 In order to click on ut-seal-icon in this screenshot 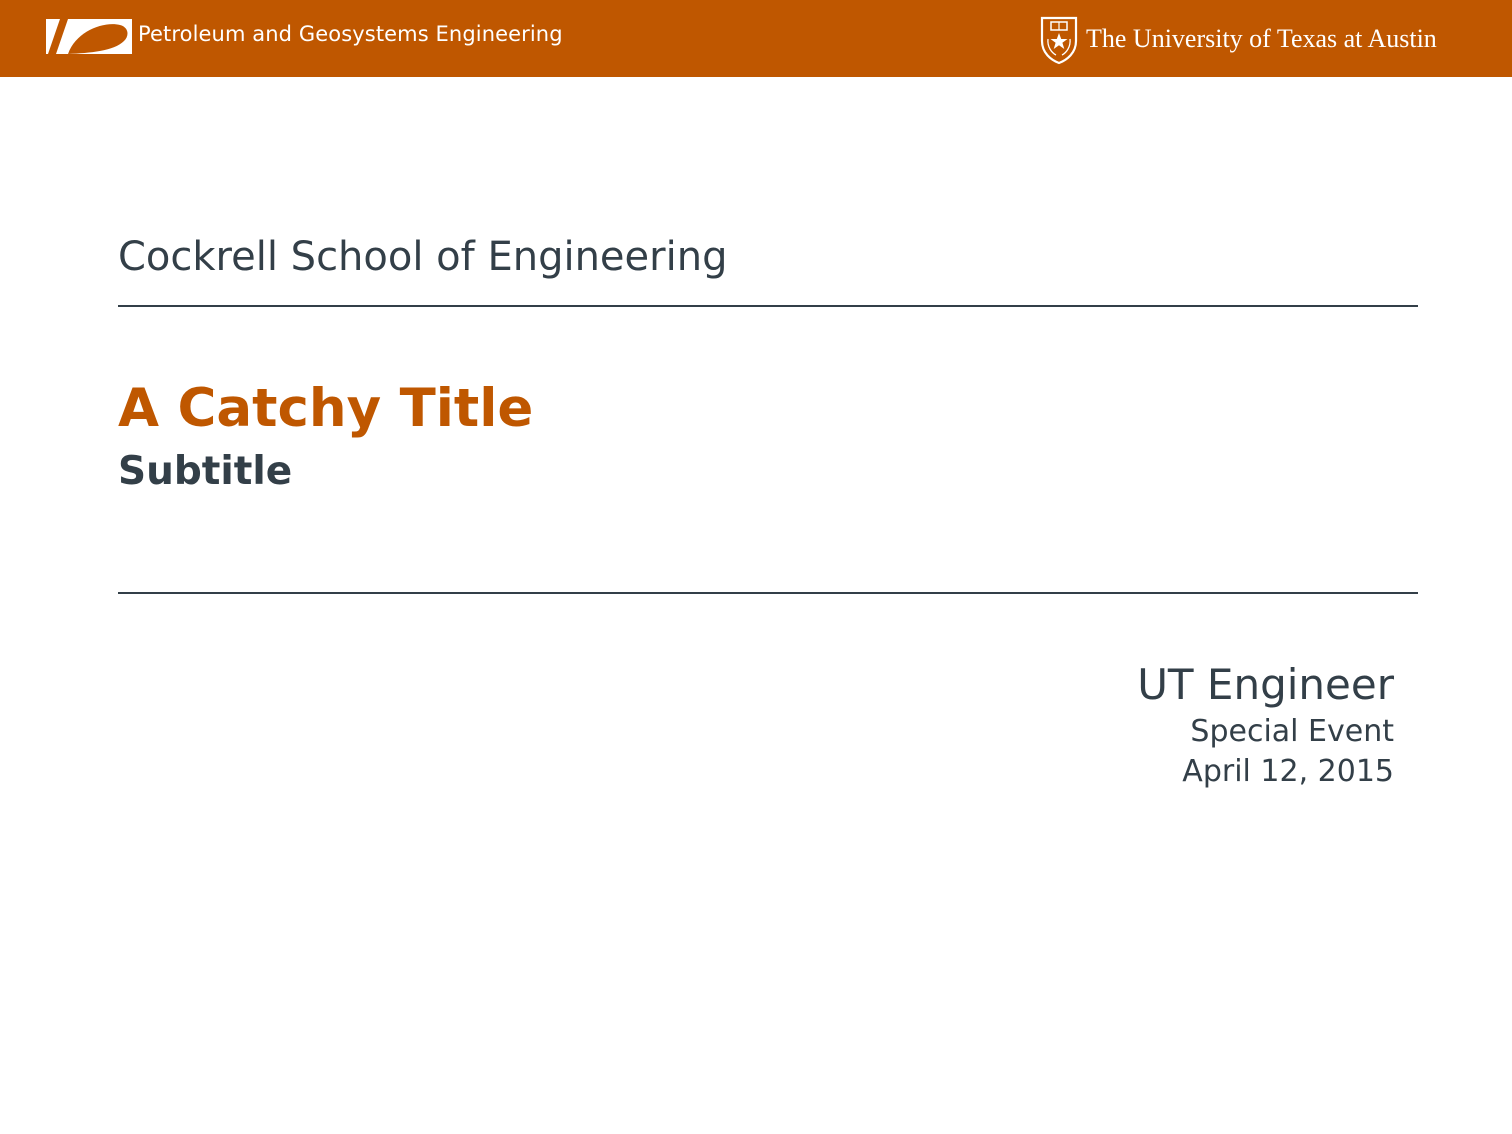, I will do `click(1059, 40)`.